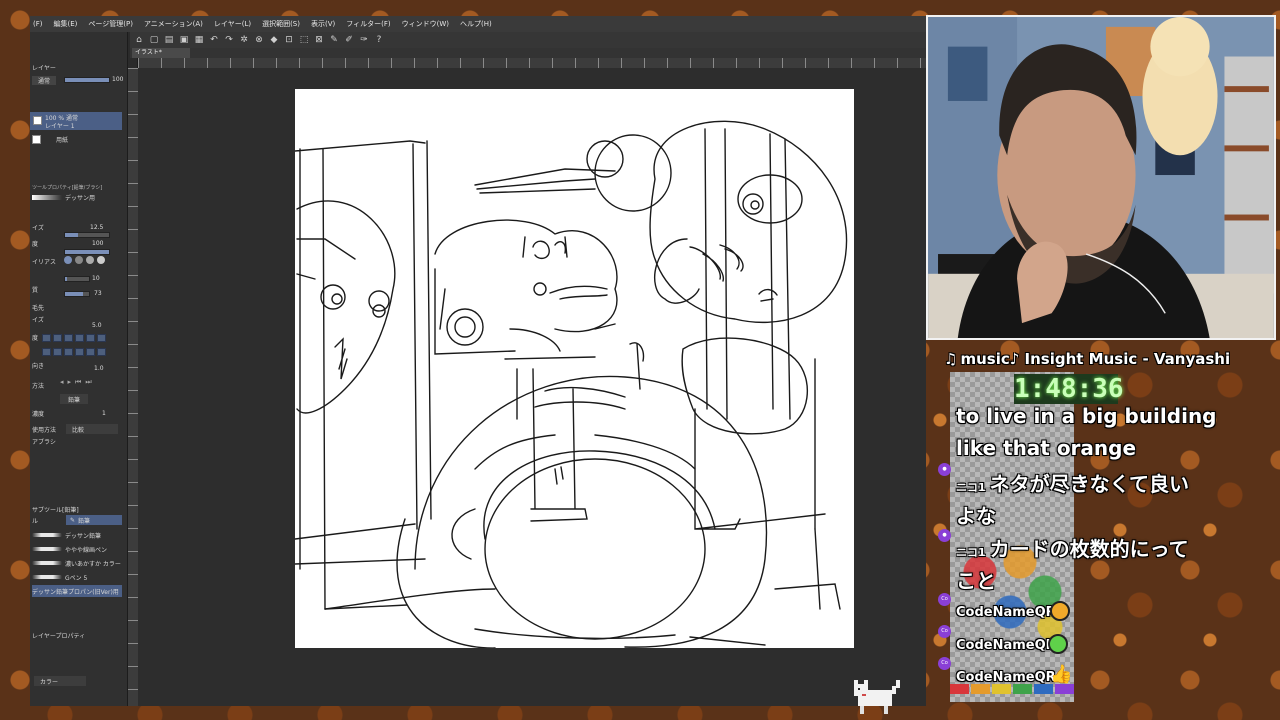 The width and height of the screenshot is (1280, 720). I want to click on menu-file: (F), so click(38, 24).